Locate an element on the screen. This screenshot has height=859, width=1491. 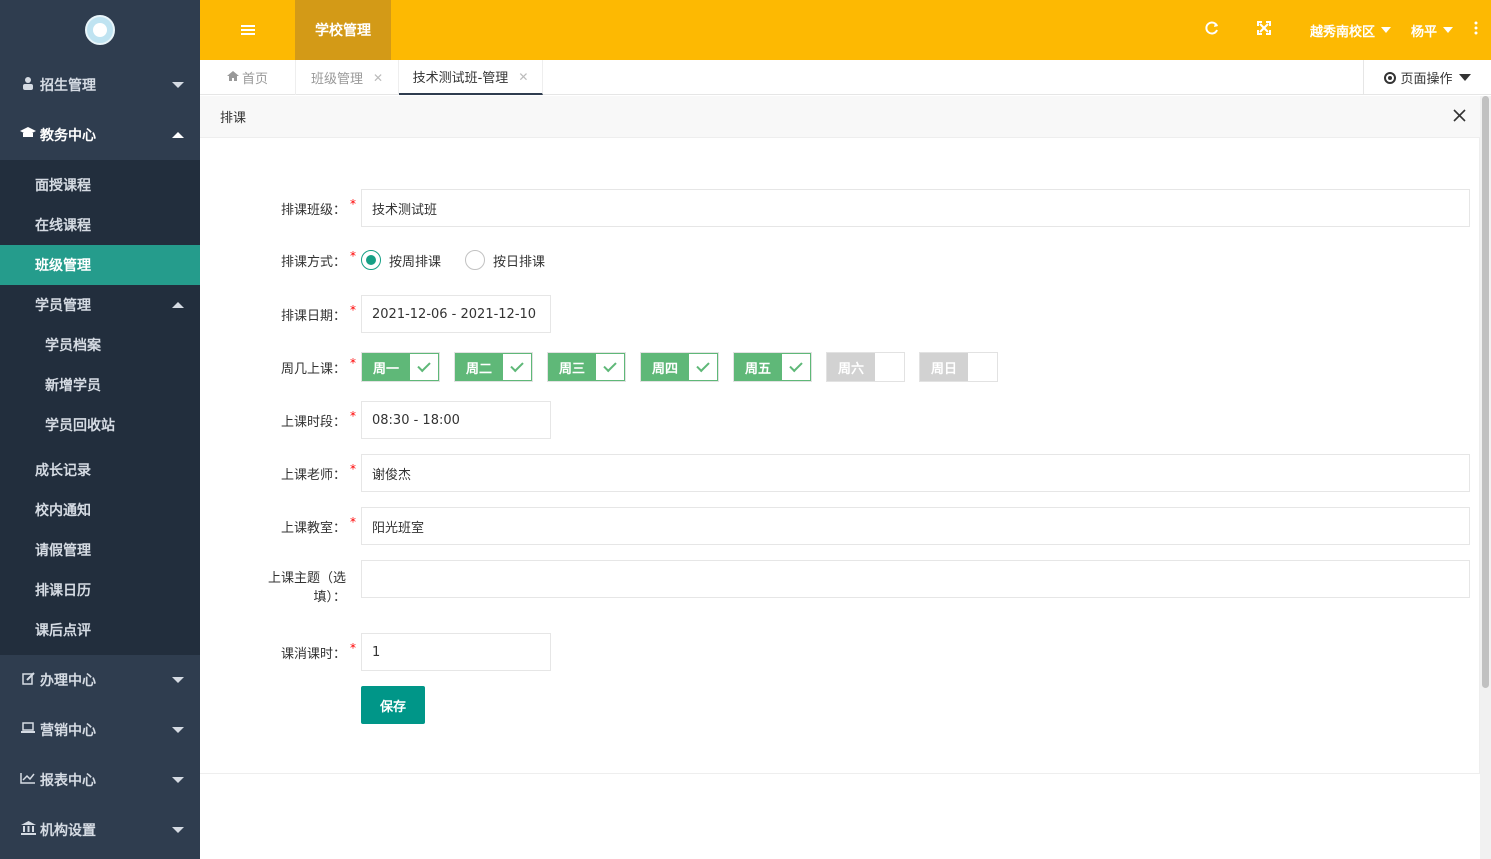
tab-current-class: 技术测试班-管理 ✕ is located at coordinates (471, 77).